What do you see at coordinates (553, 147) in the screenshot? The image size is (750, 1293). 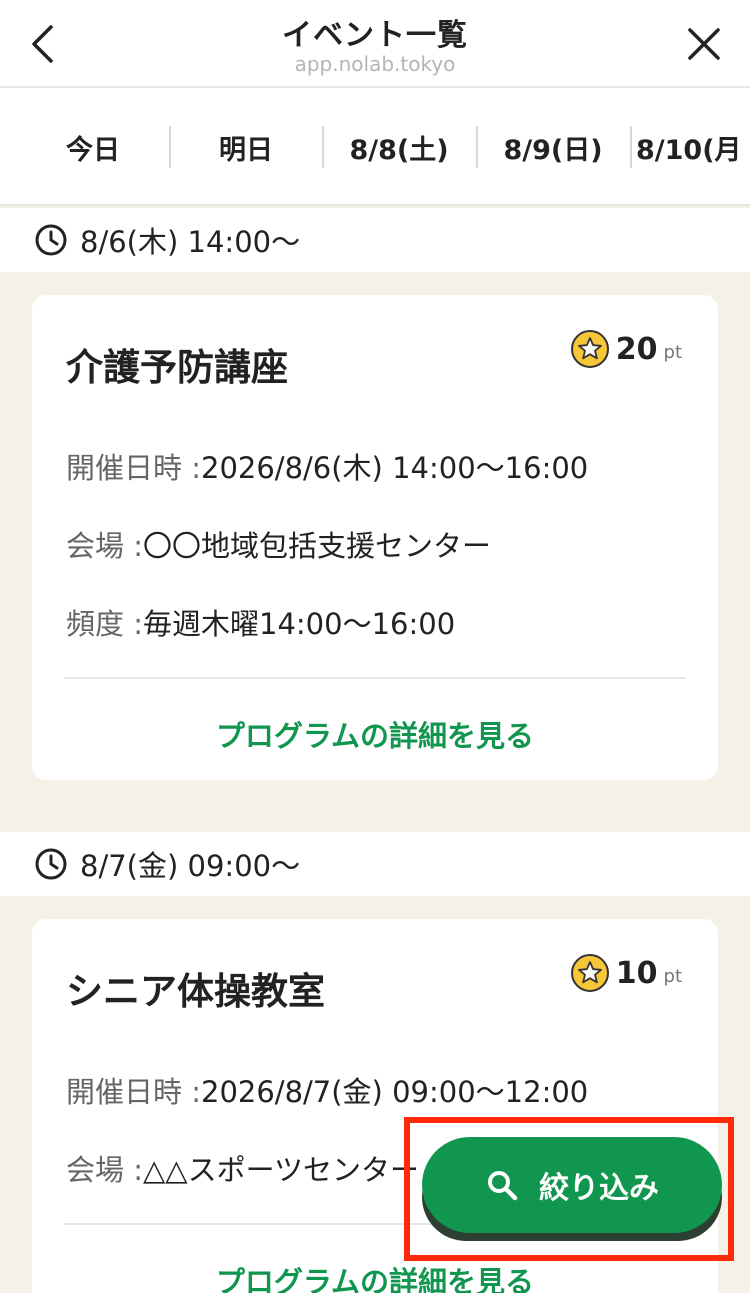 I see `tab-aug-9: 8/9(日)` at bounding box center [553, 147].